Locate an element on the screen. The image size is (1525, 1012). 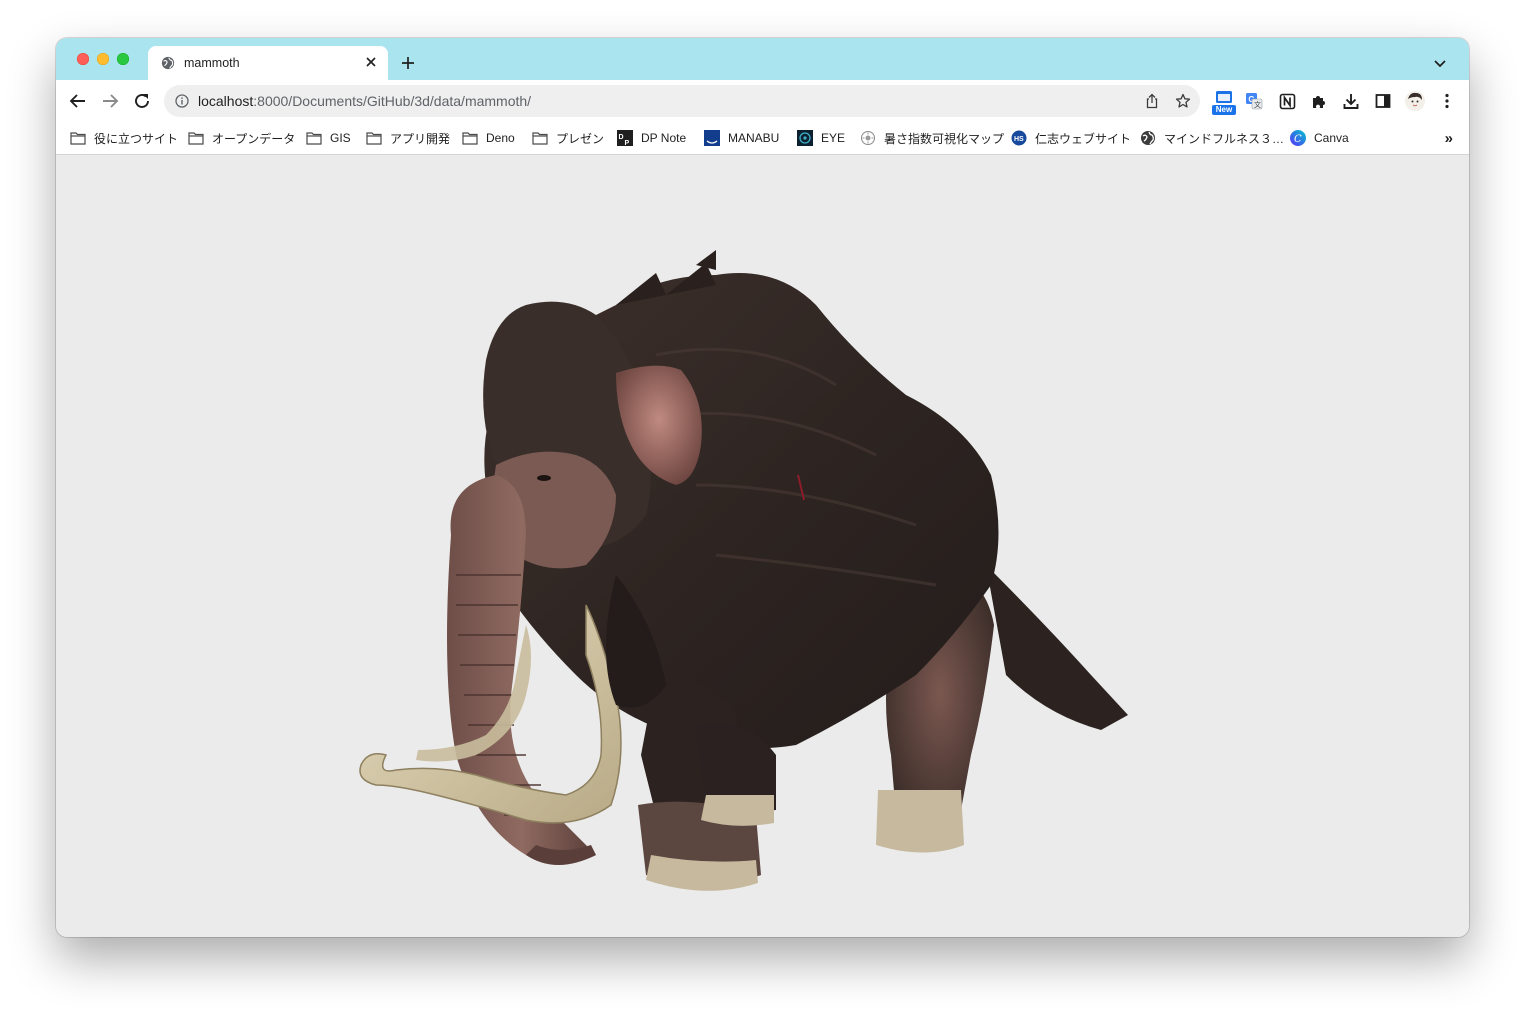
close-tab-button is located at coordinates (371, 62).